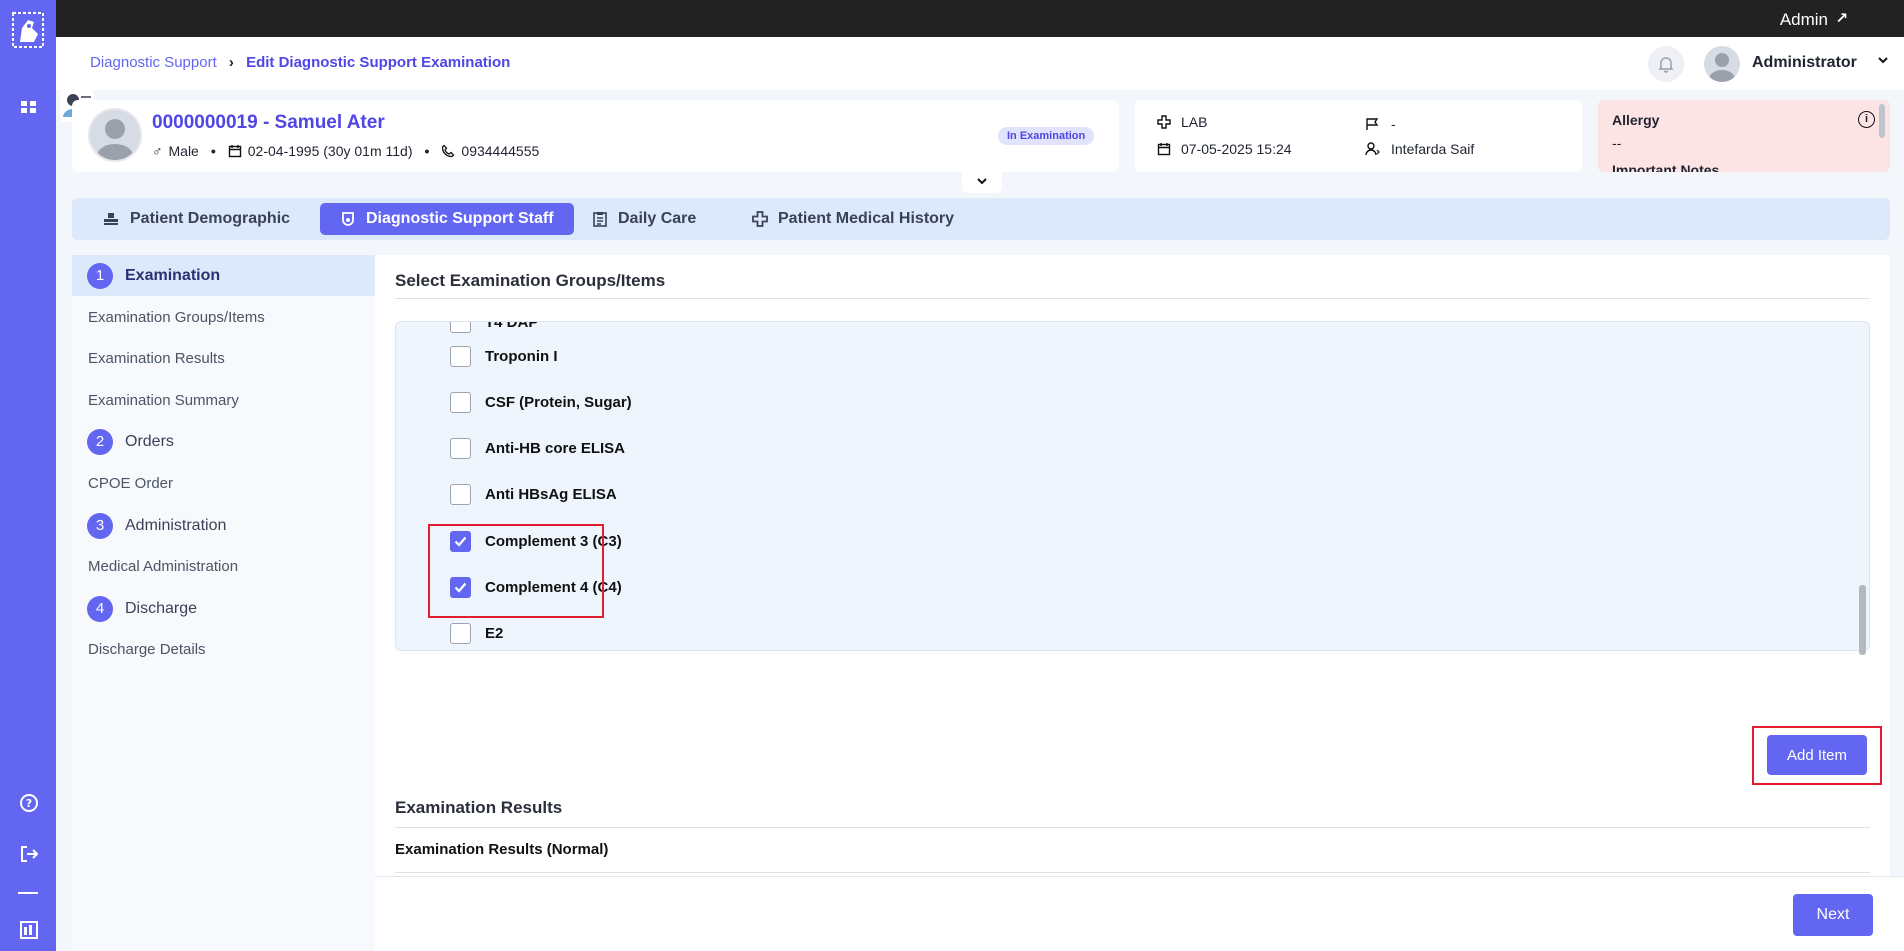 The image size is (1904, 951). I want to click on list-item: CSF (Protein, Sugar), so click(541, 402).